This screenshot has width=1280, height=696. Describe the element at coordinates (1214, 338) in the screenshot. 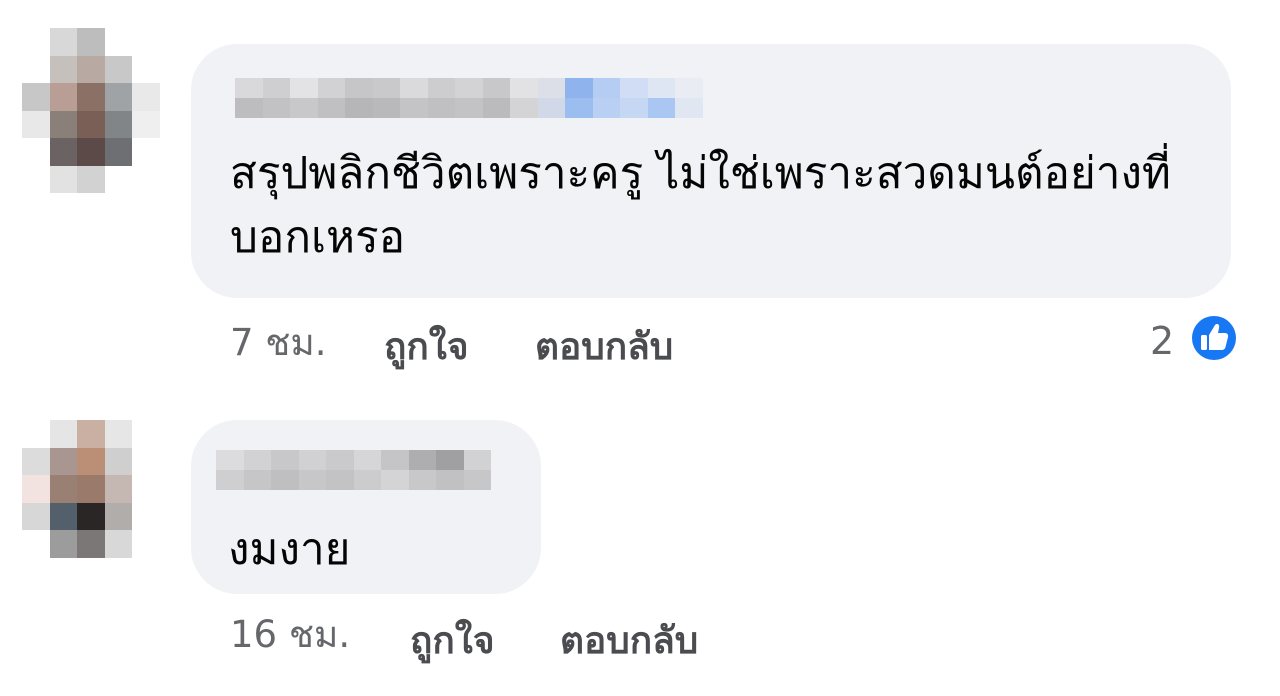

I see `thumbs-up-icon` at that location.